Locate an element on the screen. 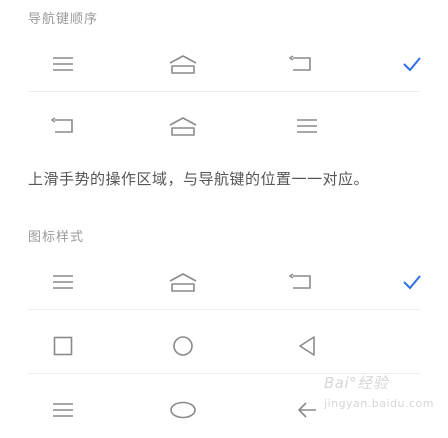  oval-icon is located at coordinates (183, 410).